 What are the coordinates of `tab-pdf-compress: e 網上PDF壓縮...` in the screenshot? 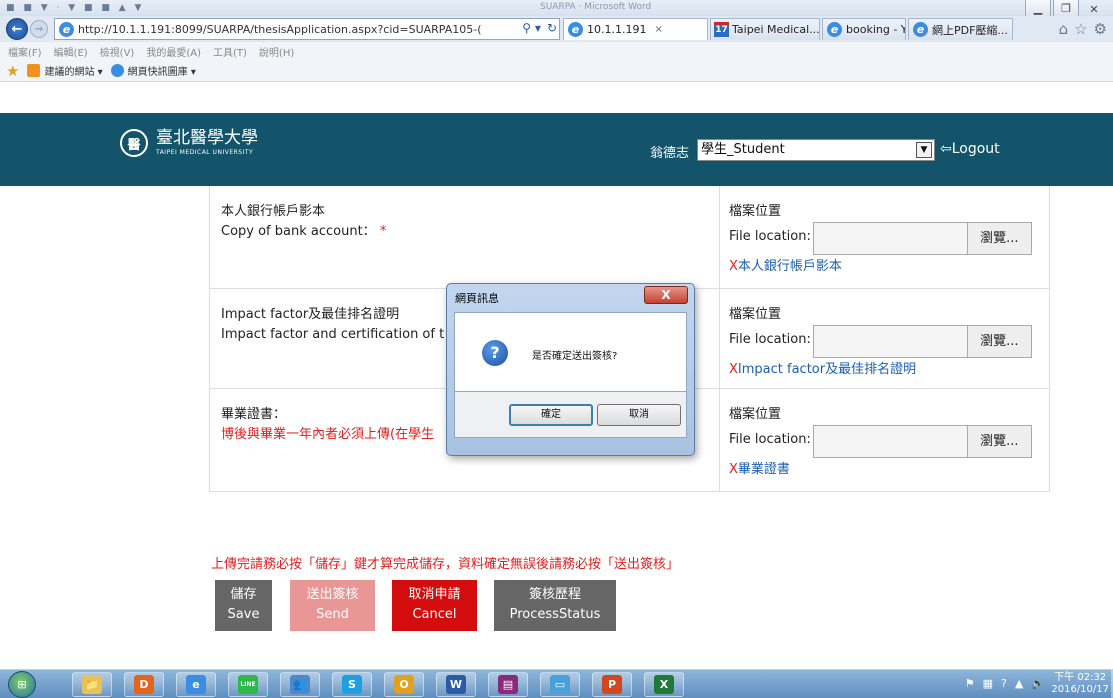 It's located at (960, 29).